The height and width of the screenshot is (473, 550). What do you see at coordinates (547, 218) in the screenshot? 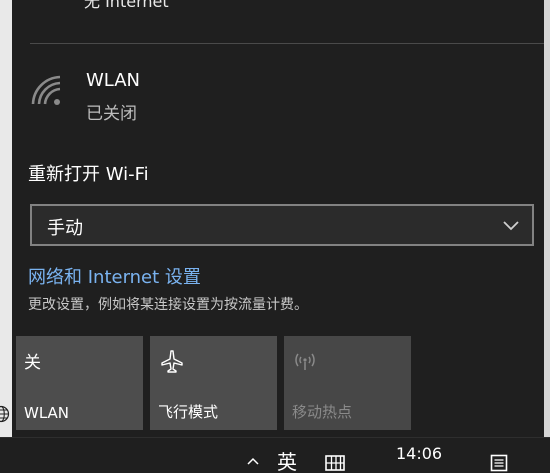
I see `desktop-edge-right` at bounding box center [547, 218].